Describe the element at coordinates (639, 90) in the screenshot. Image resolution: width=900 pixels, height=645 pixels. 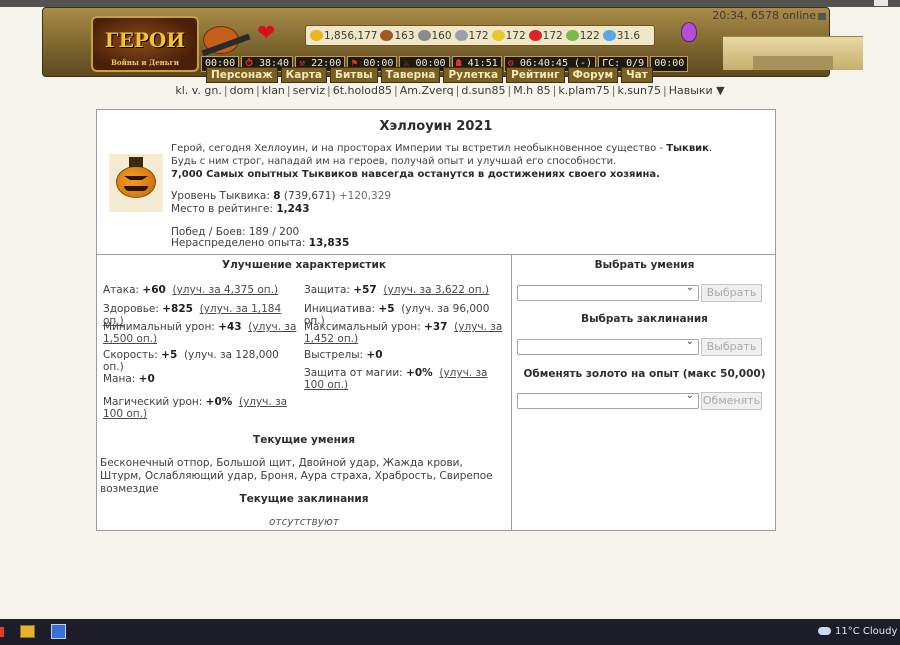
I see `quick-link: k.sun75` at that location.